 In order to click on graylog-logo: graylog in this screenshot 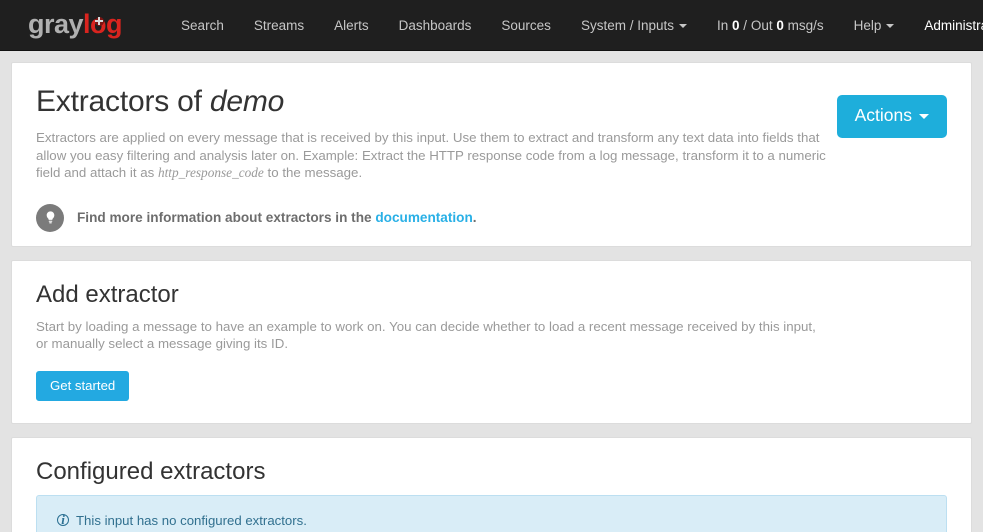, I will do `click(75, 24)`.